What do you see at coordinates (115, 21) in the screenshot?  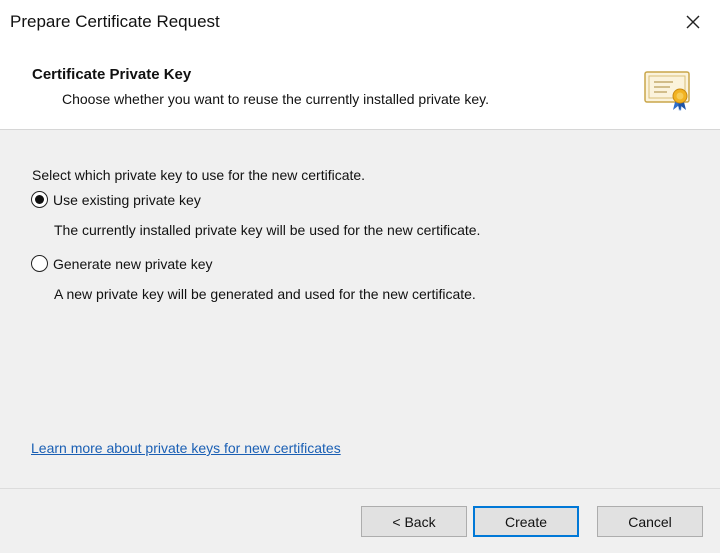 I see `window-title: Prepare Certificate Request` at bounding box center [115, 21].